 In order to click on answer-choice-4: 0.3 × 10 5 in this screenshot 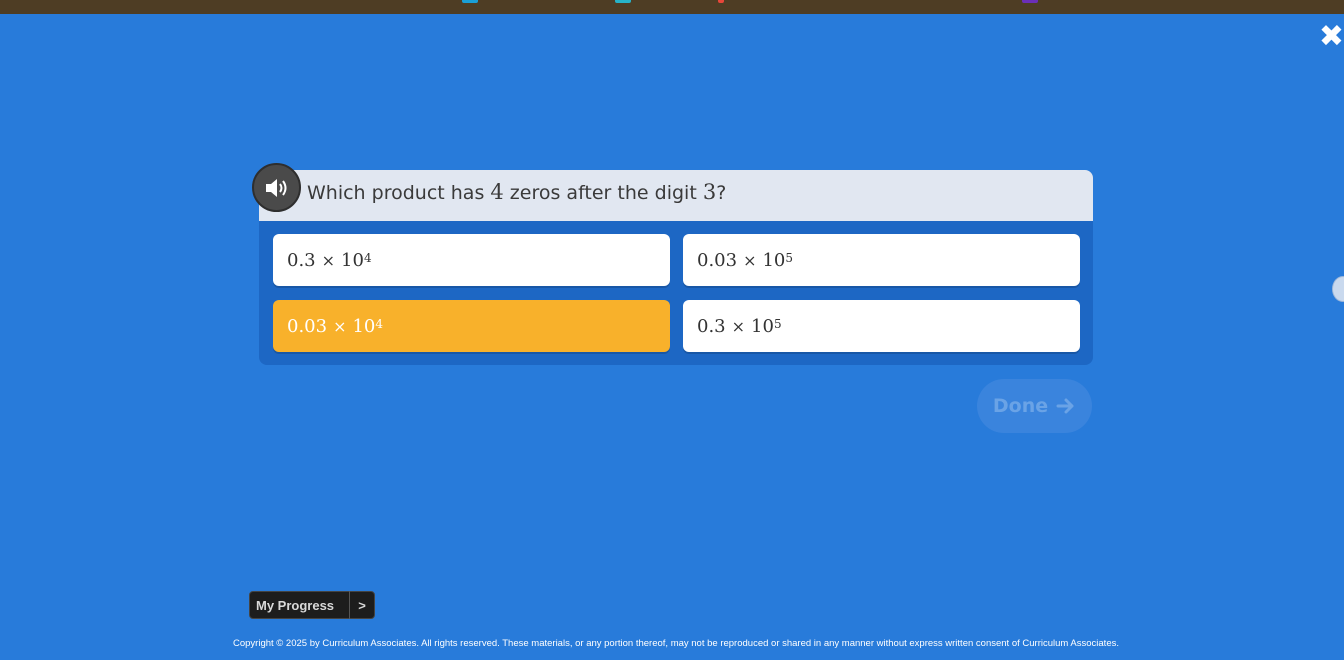, I will do `click(881, 326)`.